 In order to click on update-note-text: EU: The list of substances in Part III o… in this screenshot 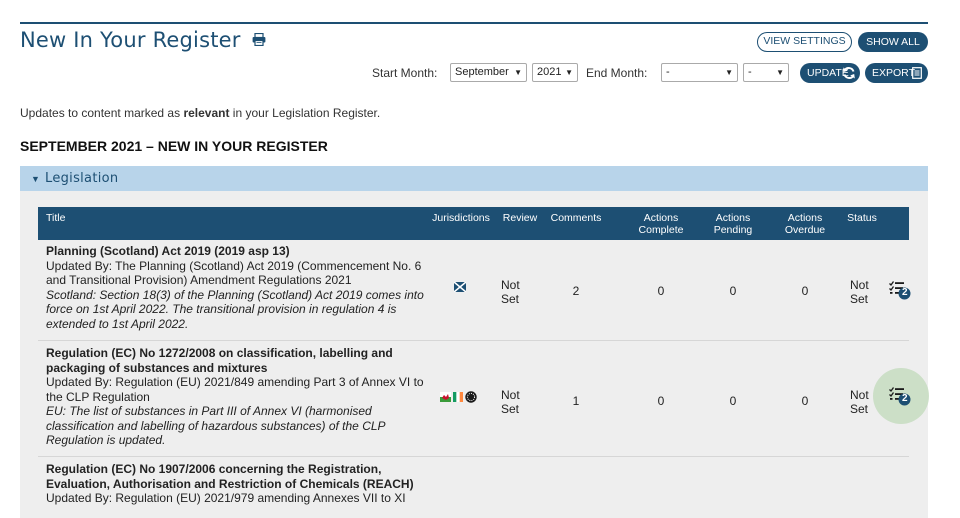, I will do `click(216, 425)`.